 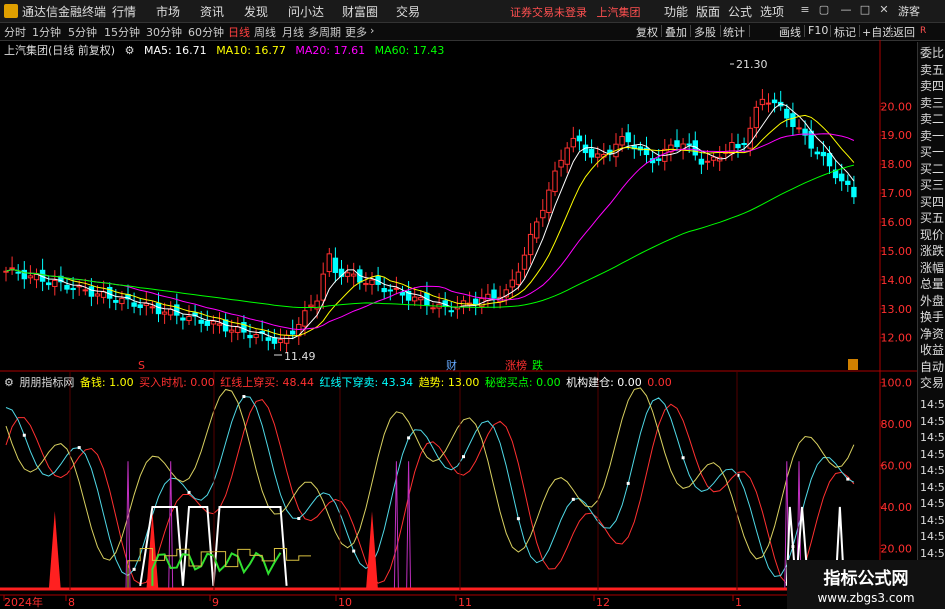 What do you see at coordinates (451, 365) in the screenshot?
I see `marker-finance: 财` at bounding box center [451, 365].